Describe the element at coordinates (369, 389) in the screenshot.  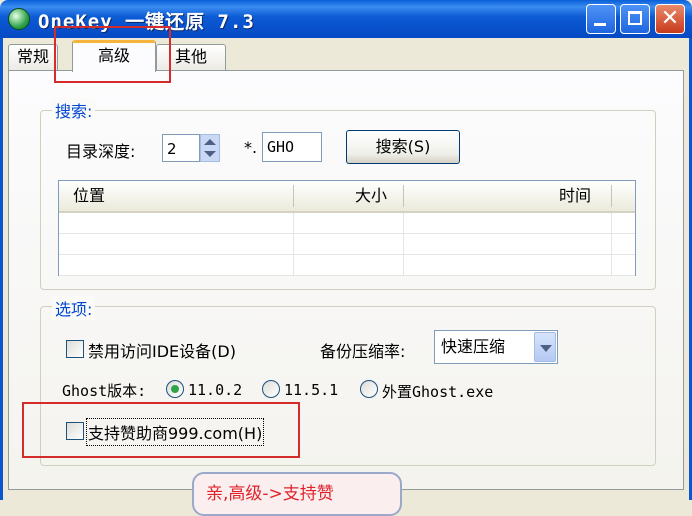
I see `ghost-version-radio-external` at that location.